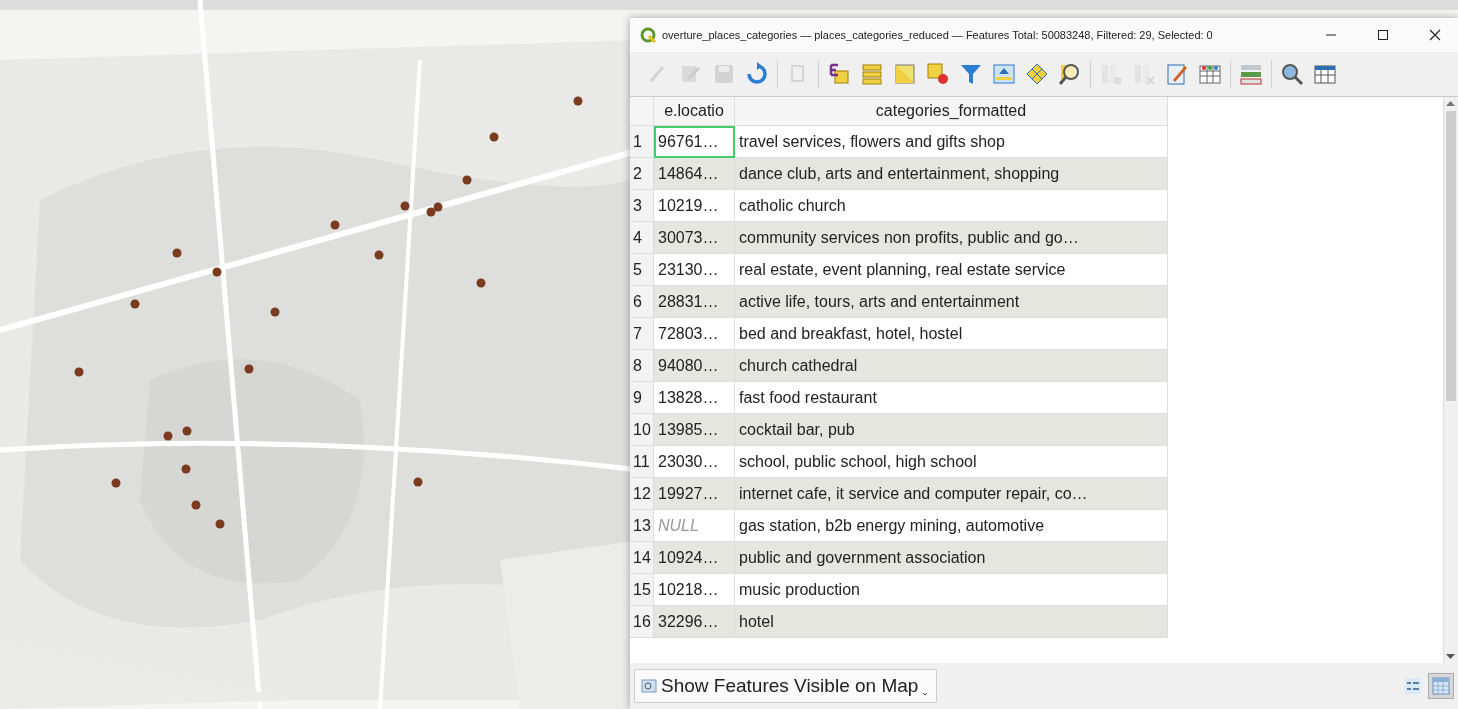  Describe the element at coordinates (951, 205) in the screenshot. I see `table-cell: catholic church` at that location.